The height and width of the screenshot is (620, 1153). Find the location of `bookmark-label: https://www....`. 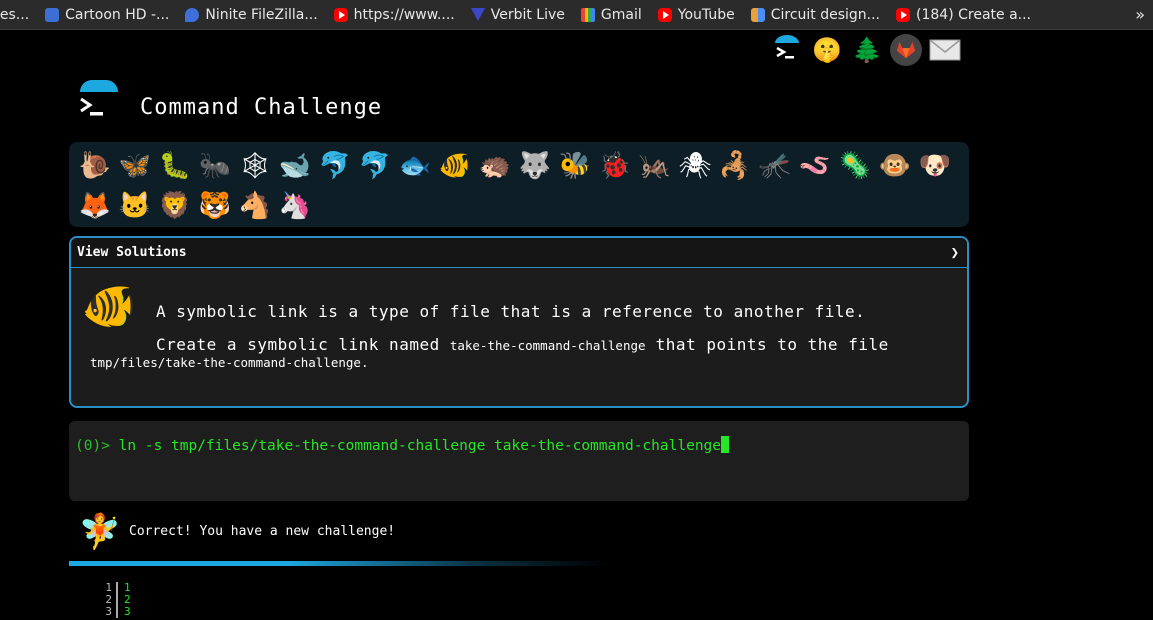

bookmark-label: https://www.... is located at coordinates (404, 14).